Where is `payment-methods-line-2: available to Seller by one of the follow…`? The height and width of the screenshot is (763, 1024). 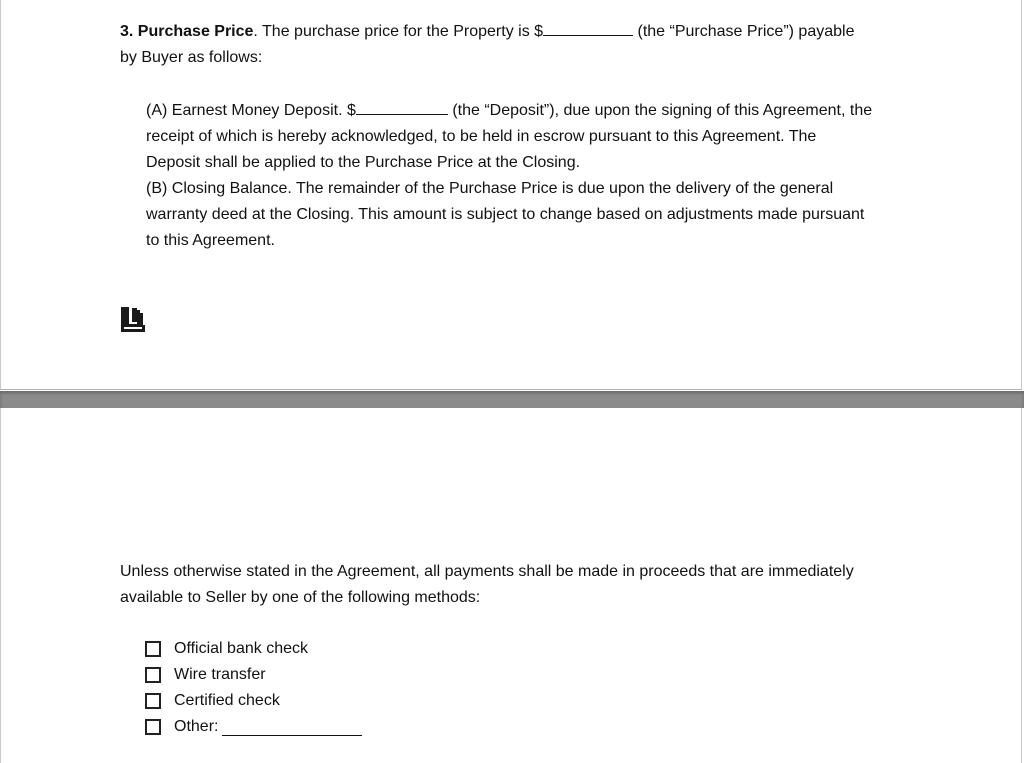 payment-methods-line-2: available to Seller by one of the follow… is located at coordinates (300, 597).